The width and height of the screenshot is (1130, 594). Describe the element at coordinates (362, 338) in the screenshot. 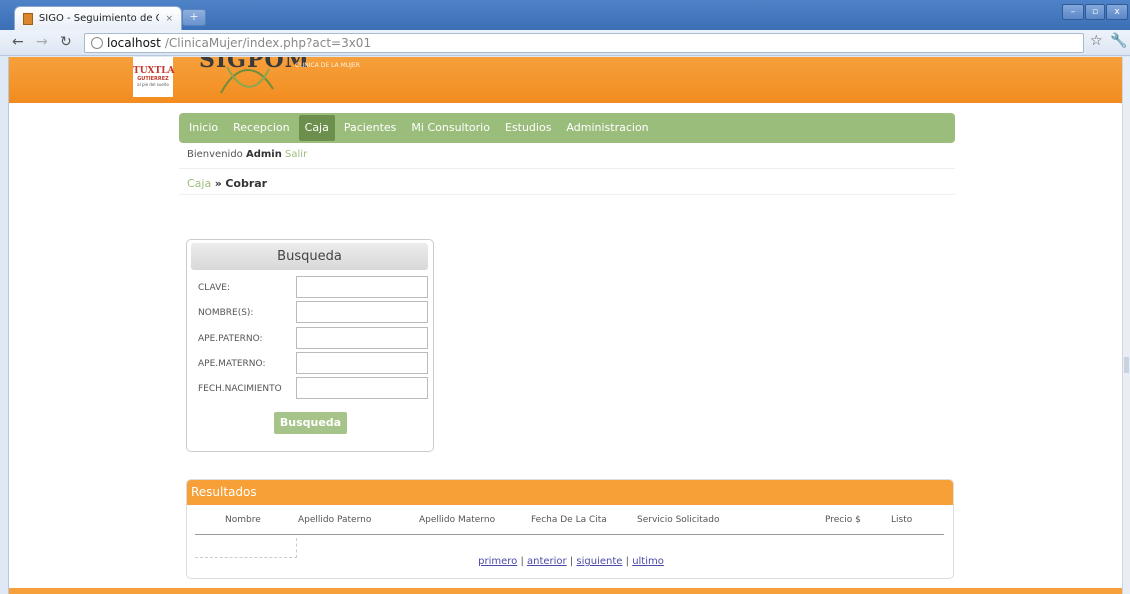

I see `ape-paterno-input` at that location.